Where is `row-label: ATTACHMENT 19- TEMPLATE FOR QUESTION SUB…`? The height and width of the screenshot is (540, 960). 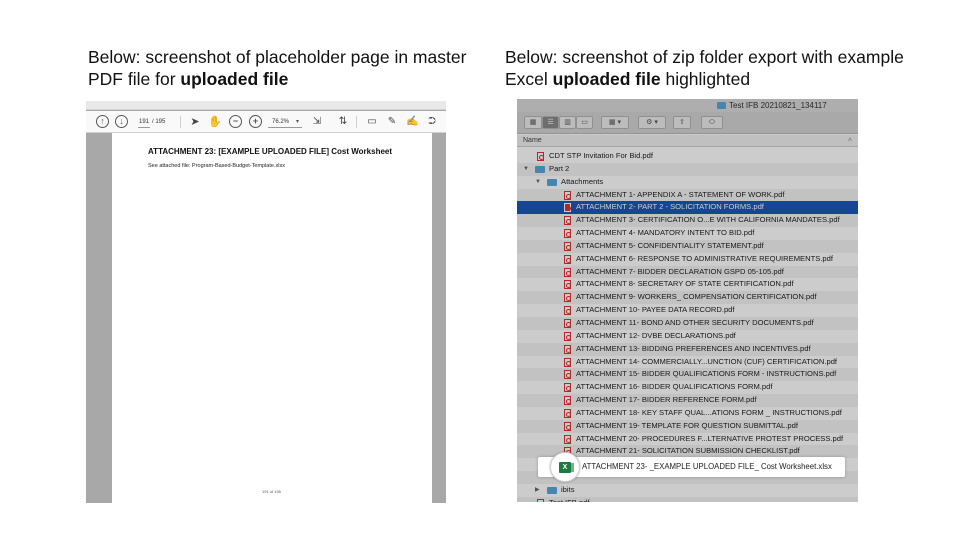 row-label: ATTACHMENT 19- TEMPLATE FOR QUESTION SUB… is located at coordinates (687, 425).